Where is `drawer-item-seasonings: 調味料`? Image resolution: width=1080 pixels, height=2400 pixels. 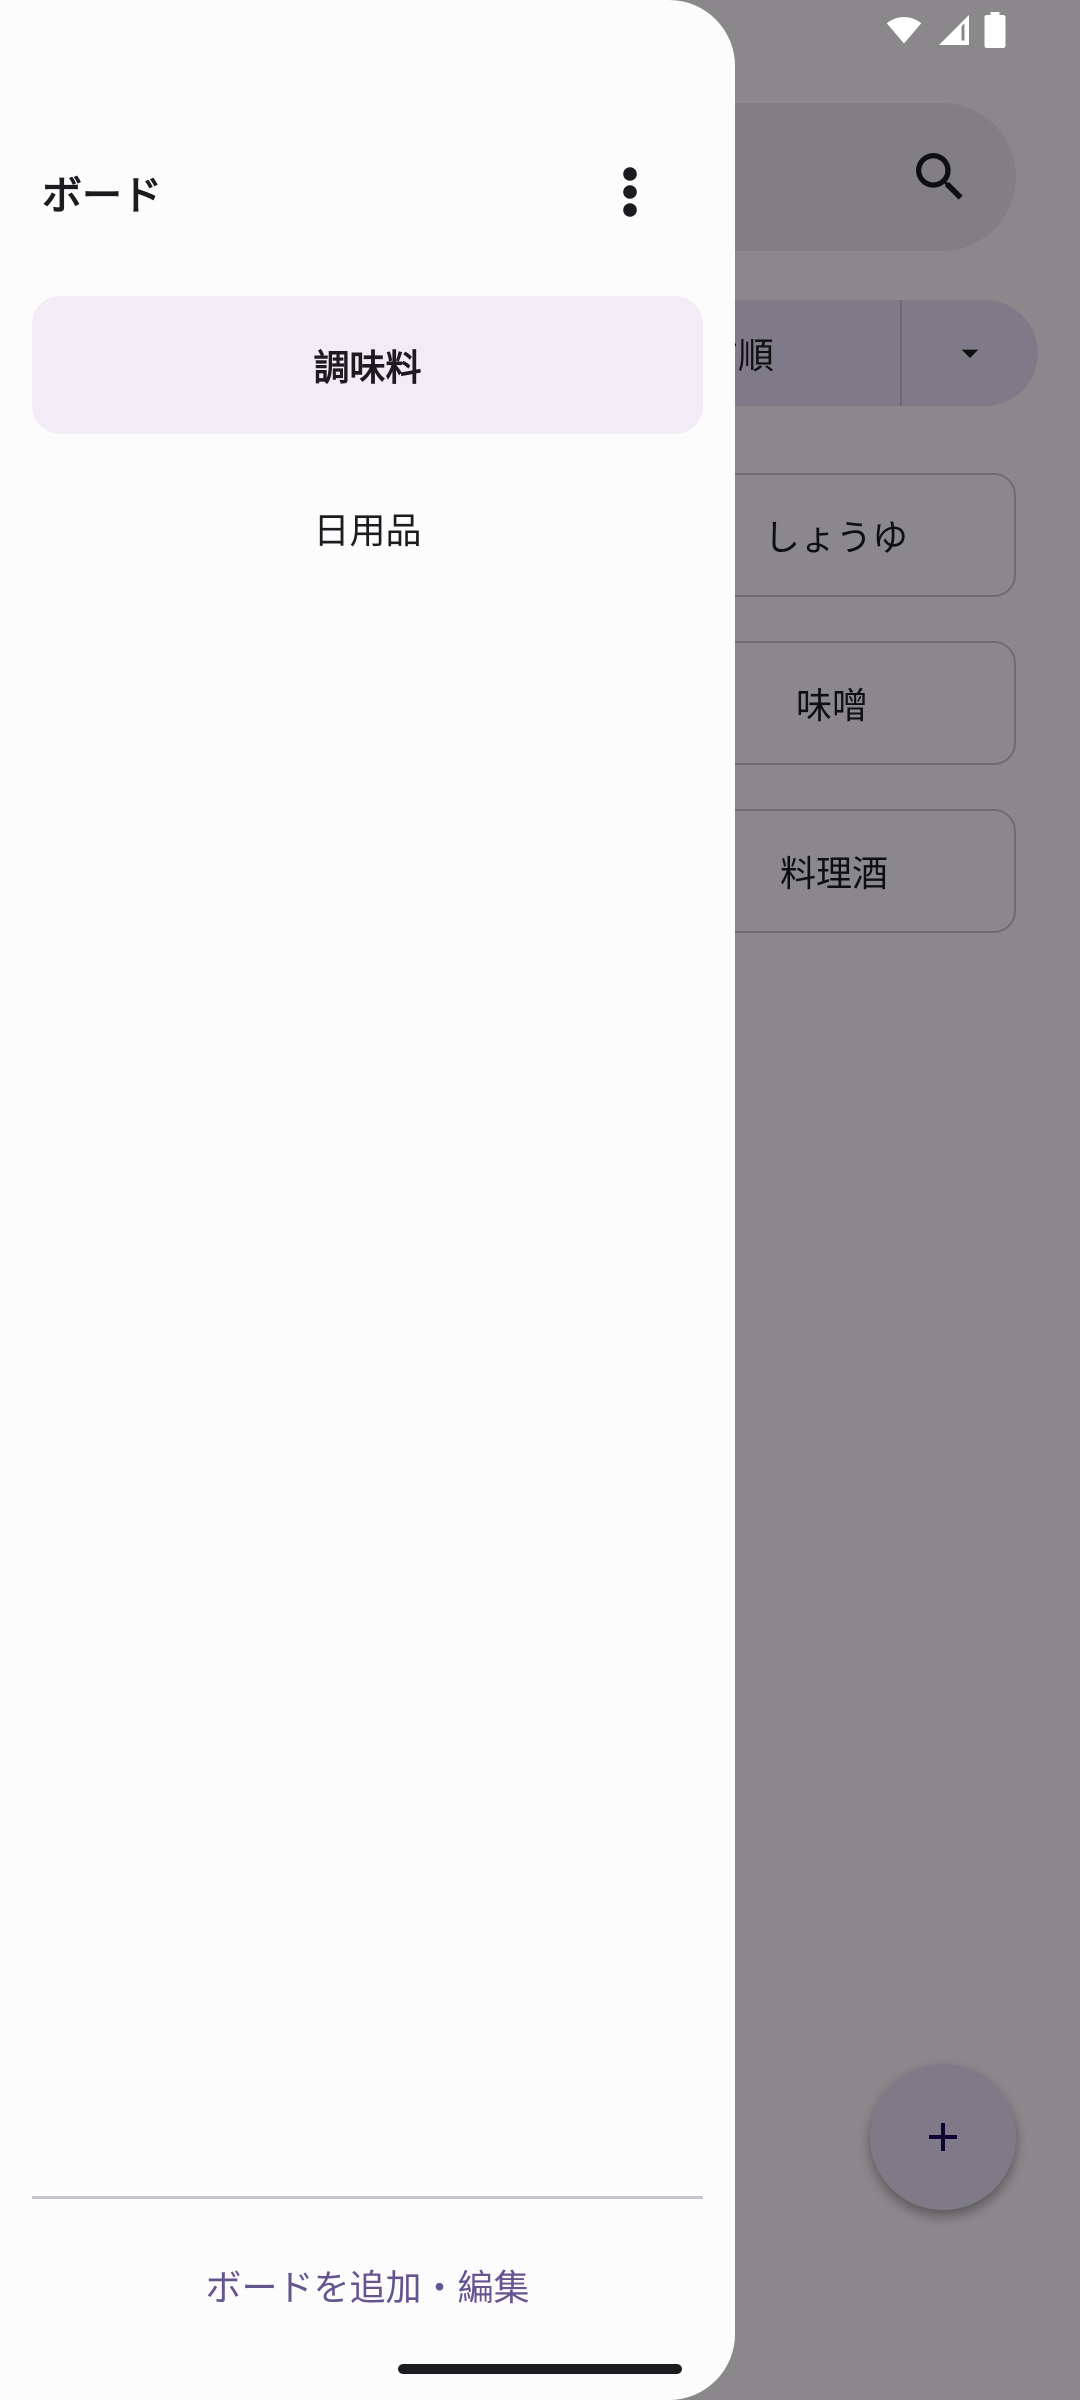 drawer-item-seasonings: 調味料 is located at coordinates (367, 365).